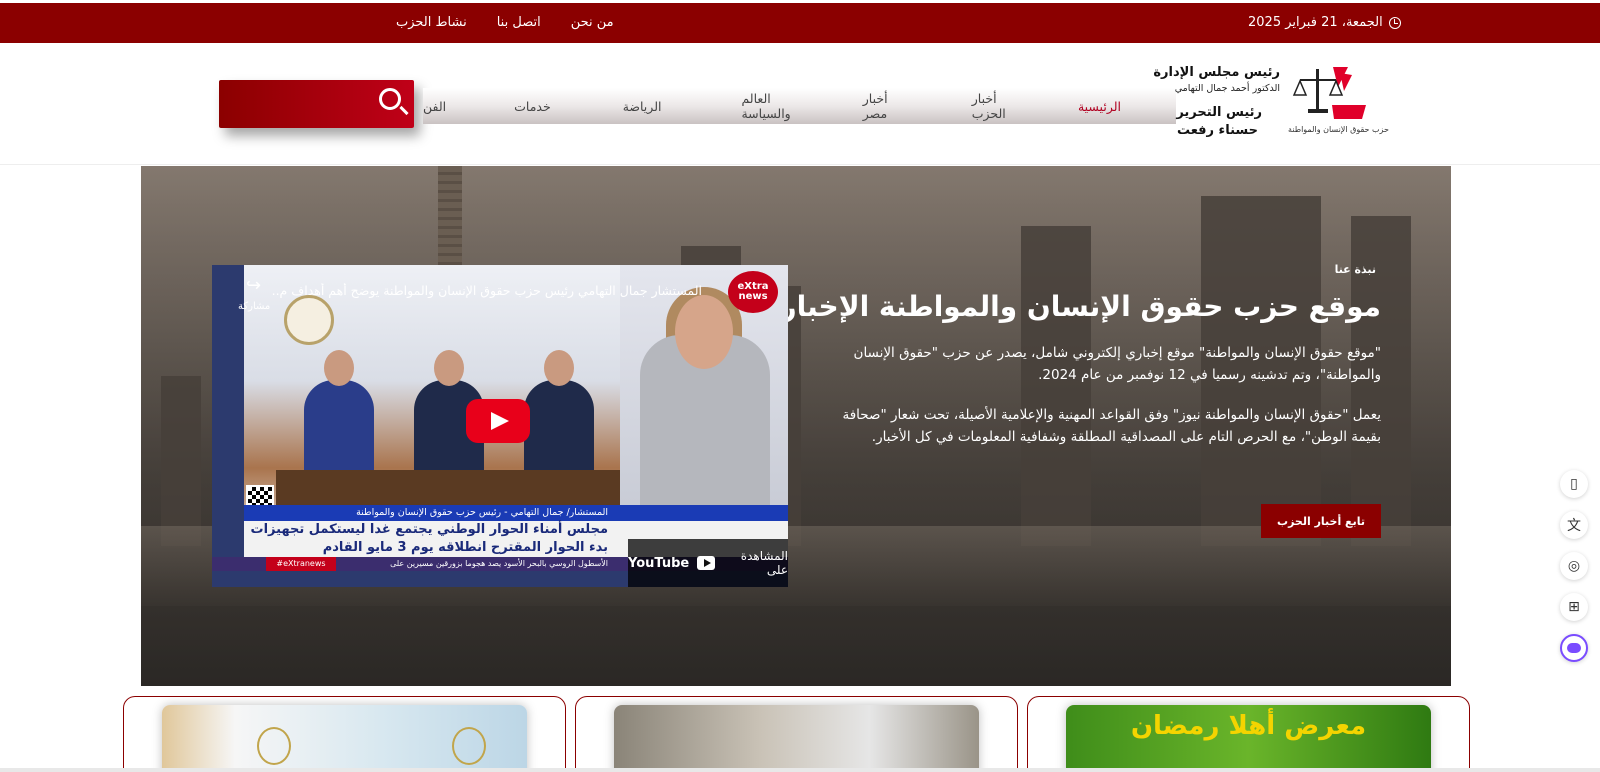 The height and width of the screenshot is (772, 1600). Describe the element at coordinates (301, 564) in the screenshot. I see `video-hashtag: #eXtranews` at that location.